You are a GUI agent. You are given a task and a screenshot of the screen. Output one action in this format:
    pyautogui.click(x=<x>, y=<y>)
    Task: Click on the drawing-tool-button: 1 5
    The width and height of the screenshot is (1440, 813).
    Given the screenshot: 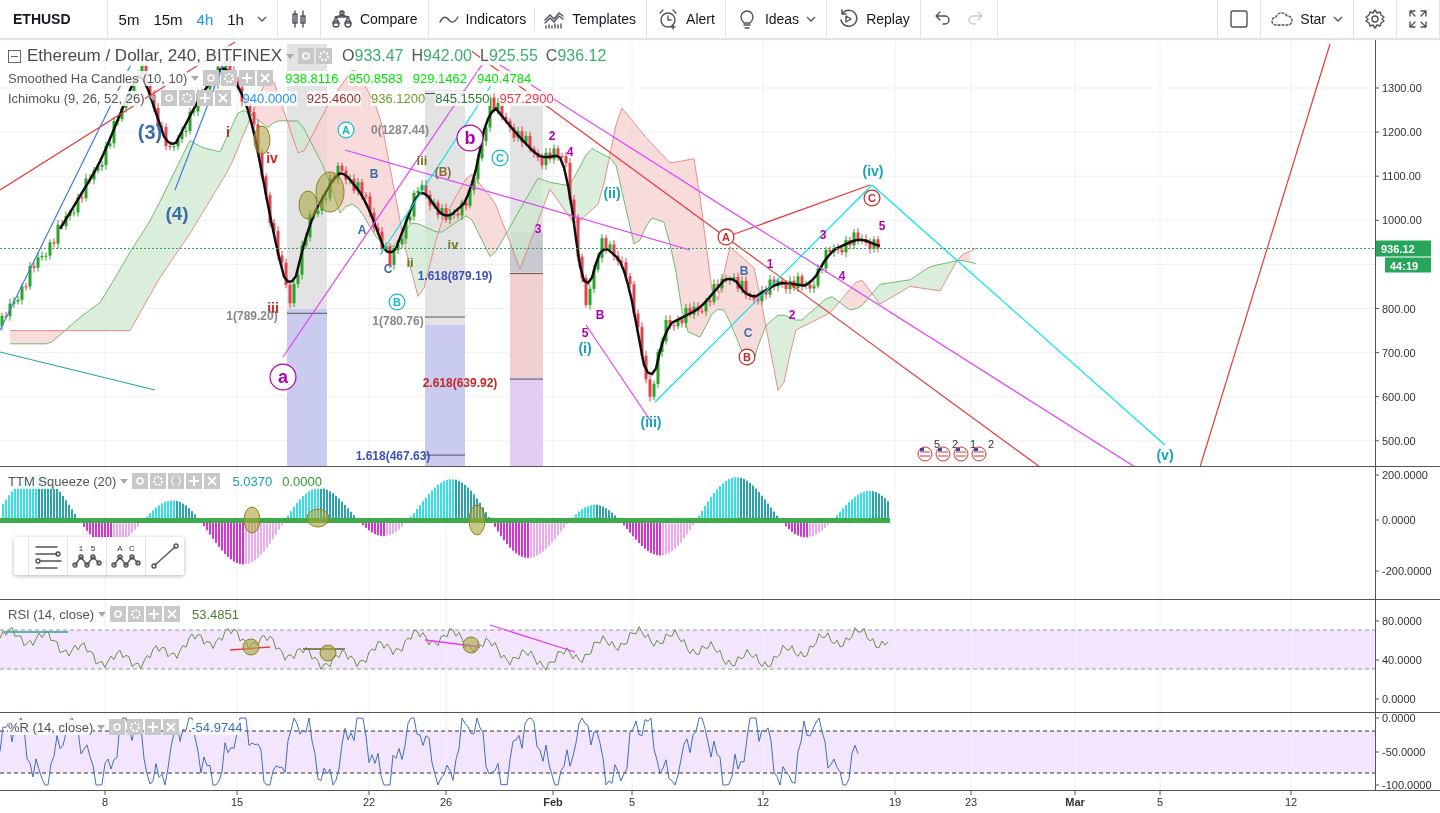 What is the action you would take?
    pyautogui.click(x=86, y=556)
    